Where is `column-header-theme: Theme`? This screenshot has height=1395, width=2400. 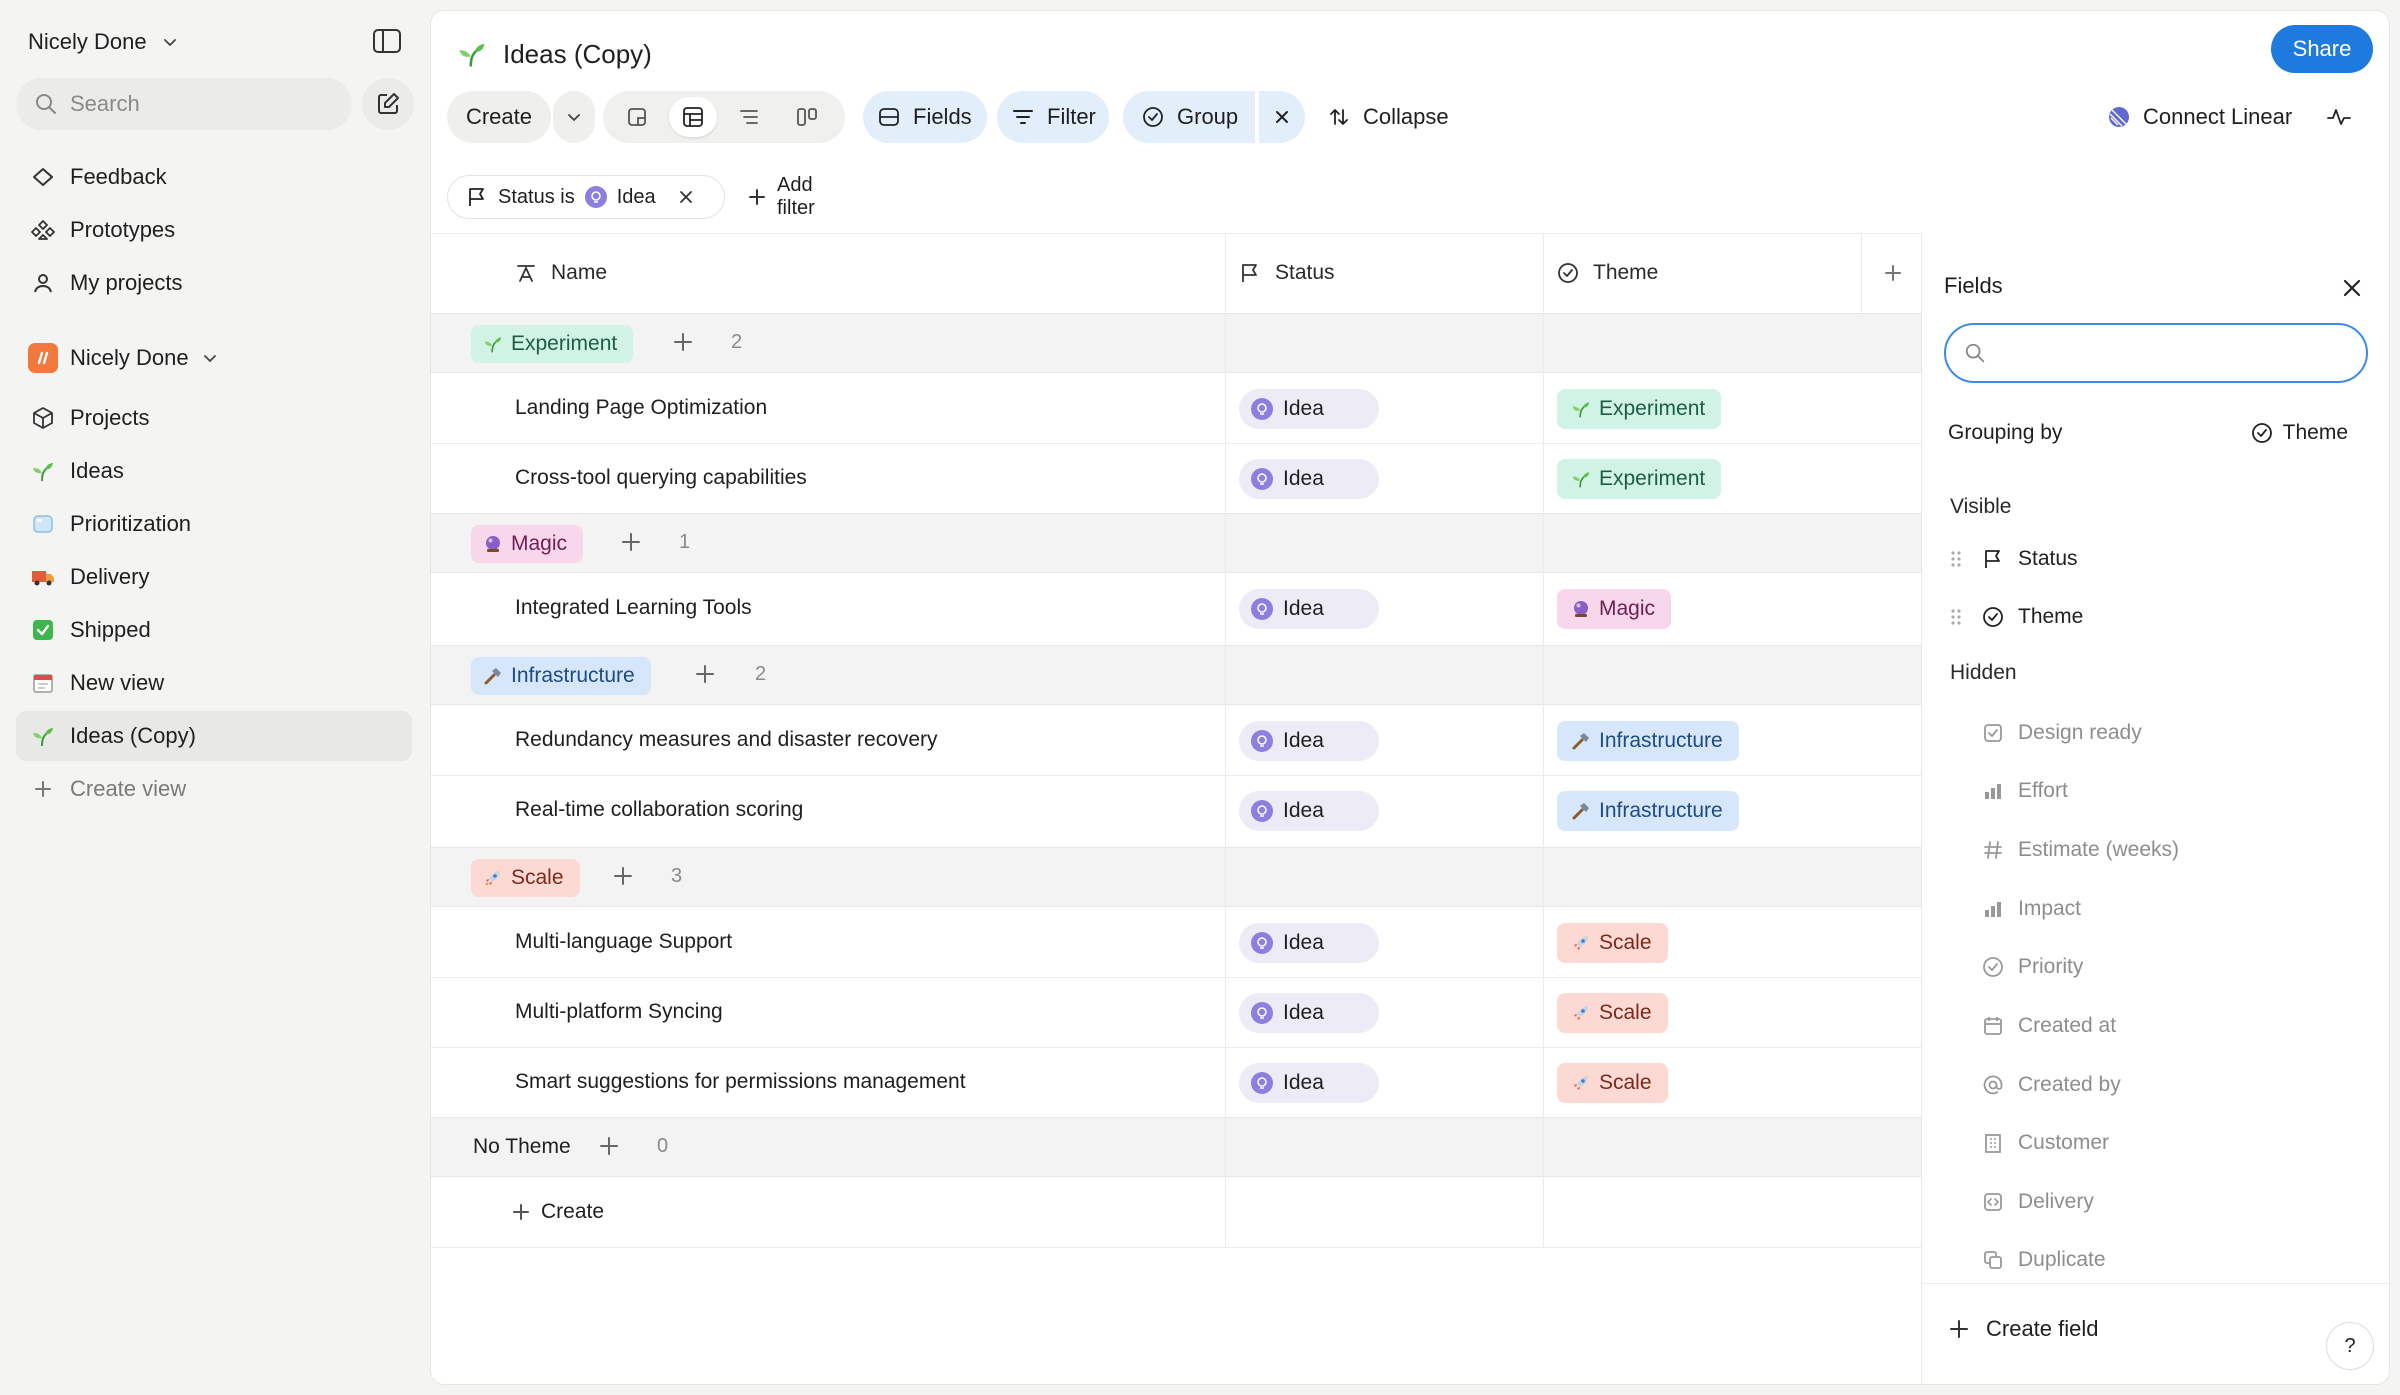
column-header-theme: Theme is located at coordinates (1607, 273).